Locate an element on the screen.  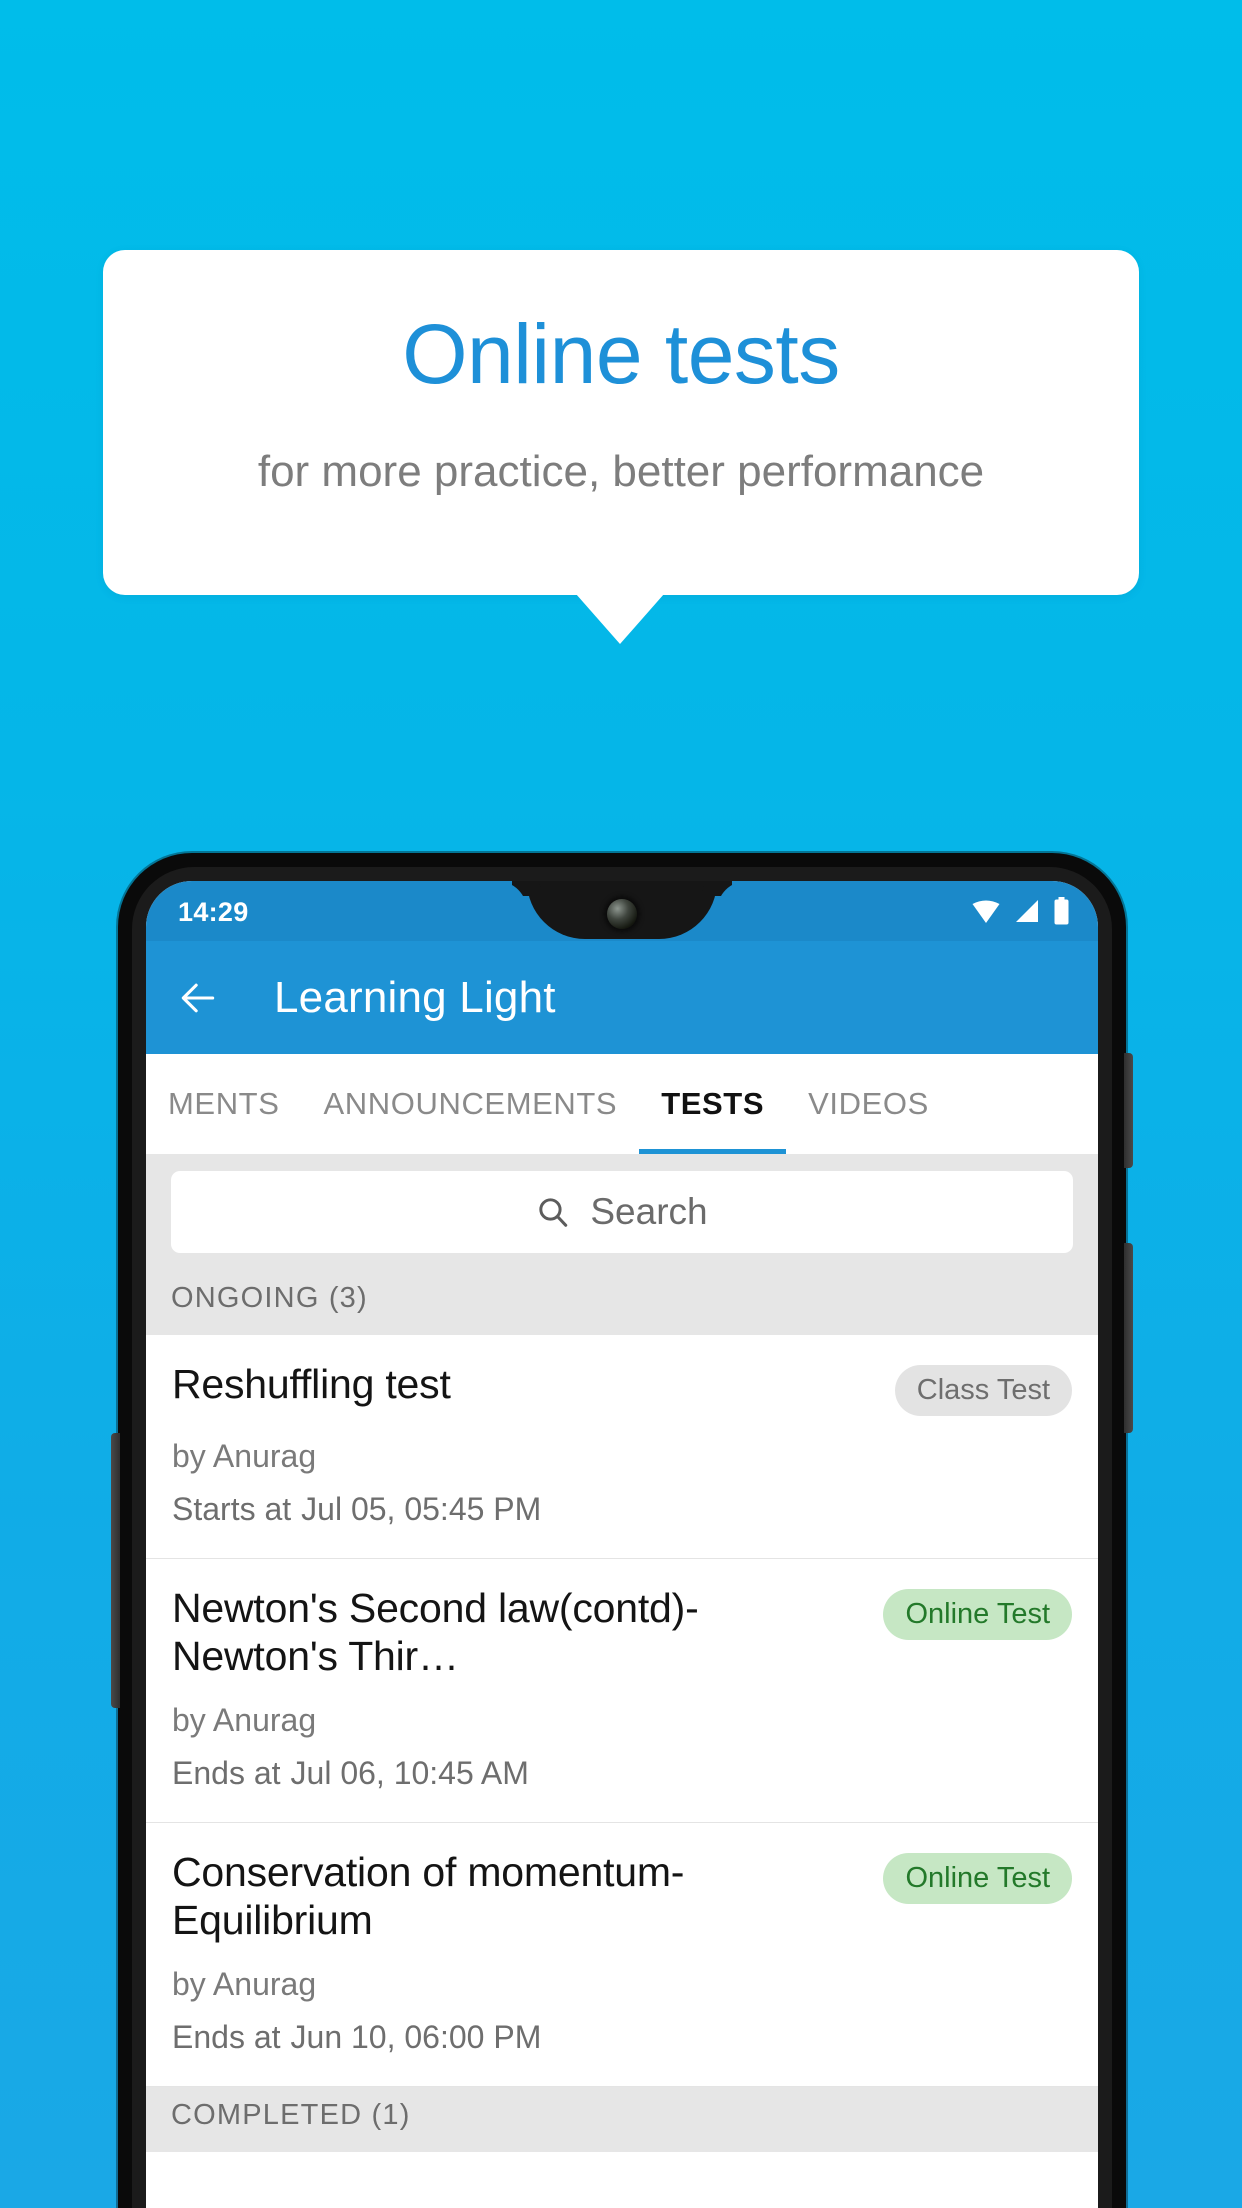
test-time-value: Jul 06, 10:45 AM is located at coordinates (409, 1773).